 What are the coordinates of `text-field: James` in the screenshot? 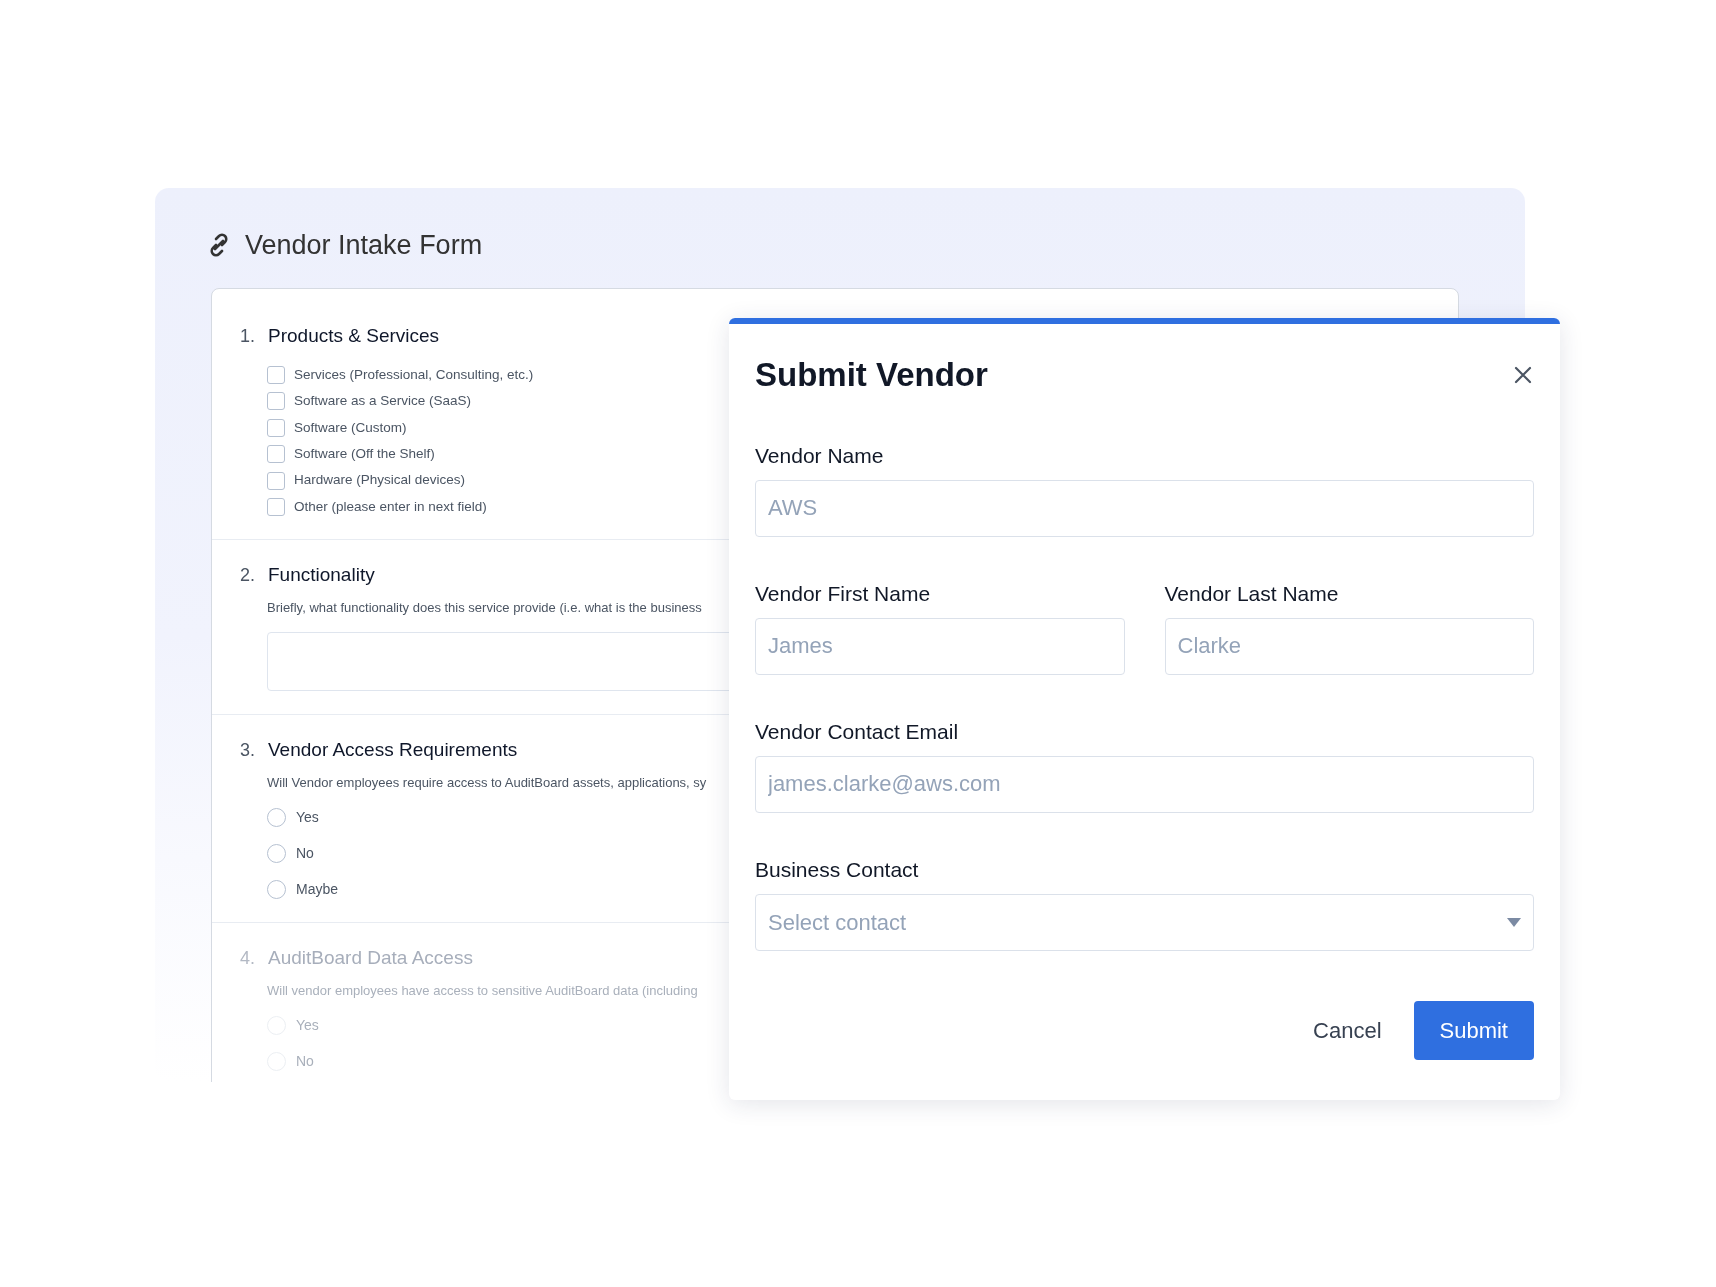 It's located at (940, 646).